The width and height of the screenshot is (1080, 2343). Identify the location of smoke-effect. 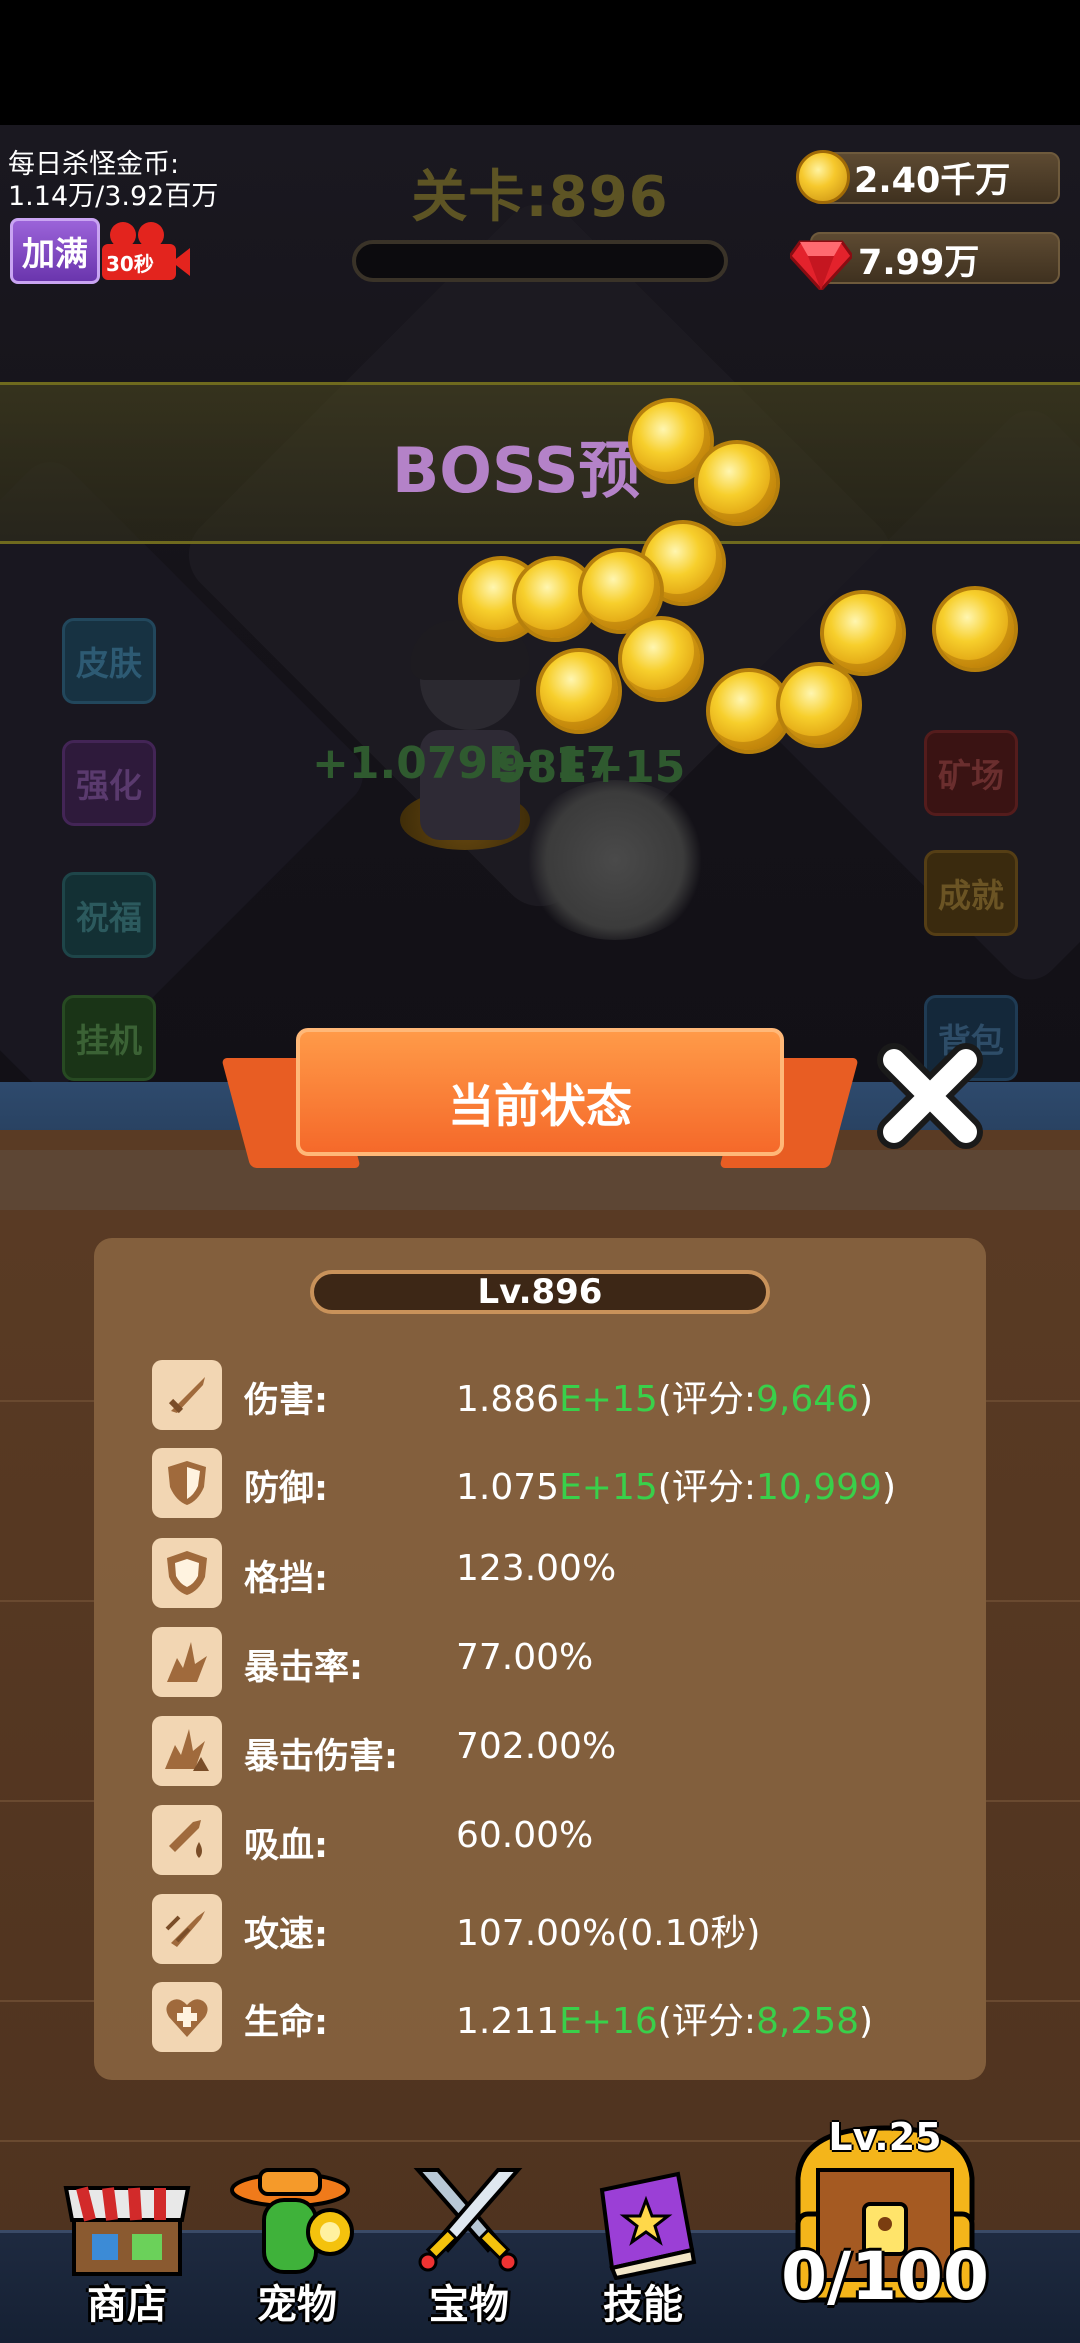
(615, 860).